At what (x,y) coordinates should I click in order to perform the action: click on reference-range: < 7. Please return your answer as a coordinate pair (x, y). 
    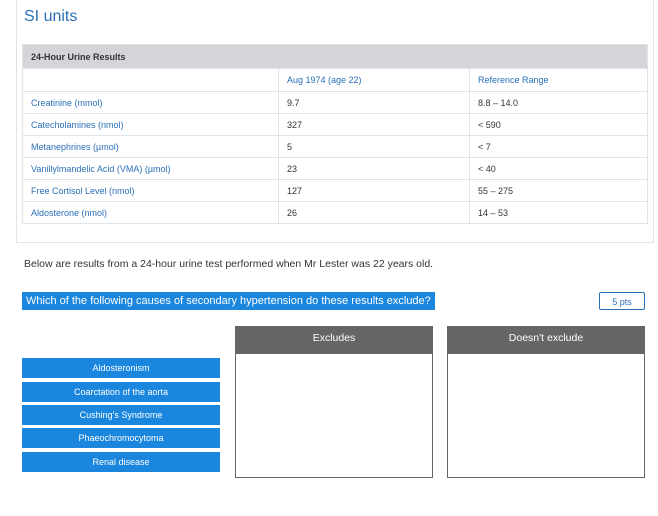
    Looking at the image, I should click on (558, 146).